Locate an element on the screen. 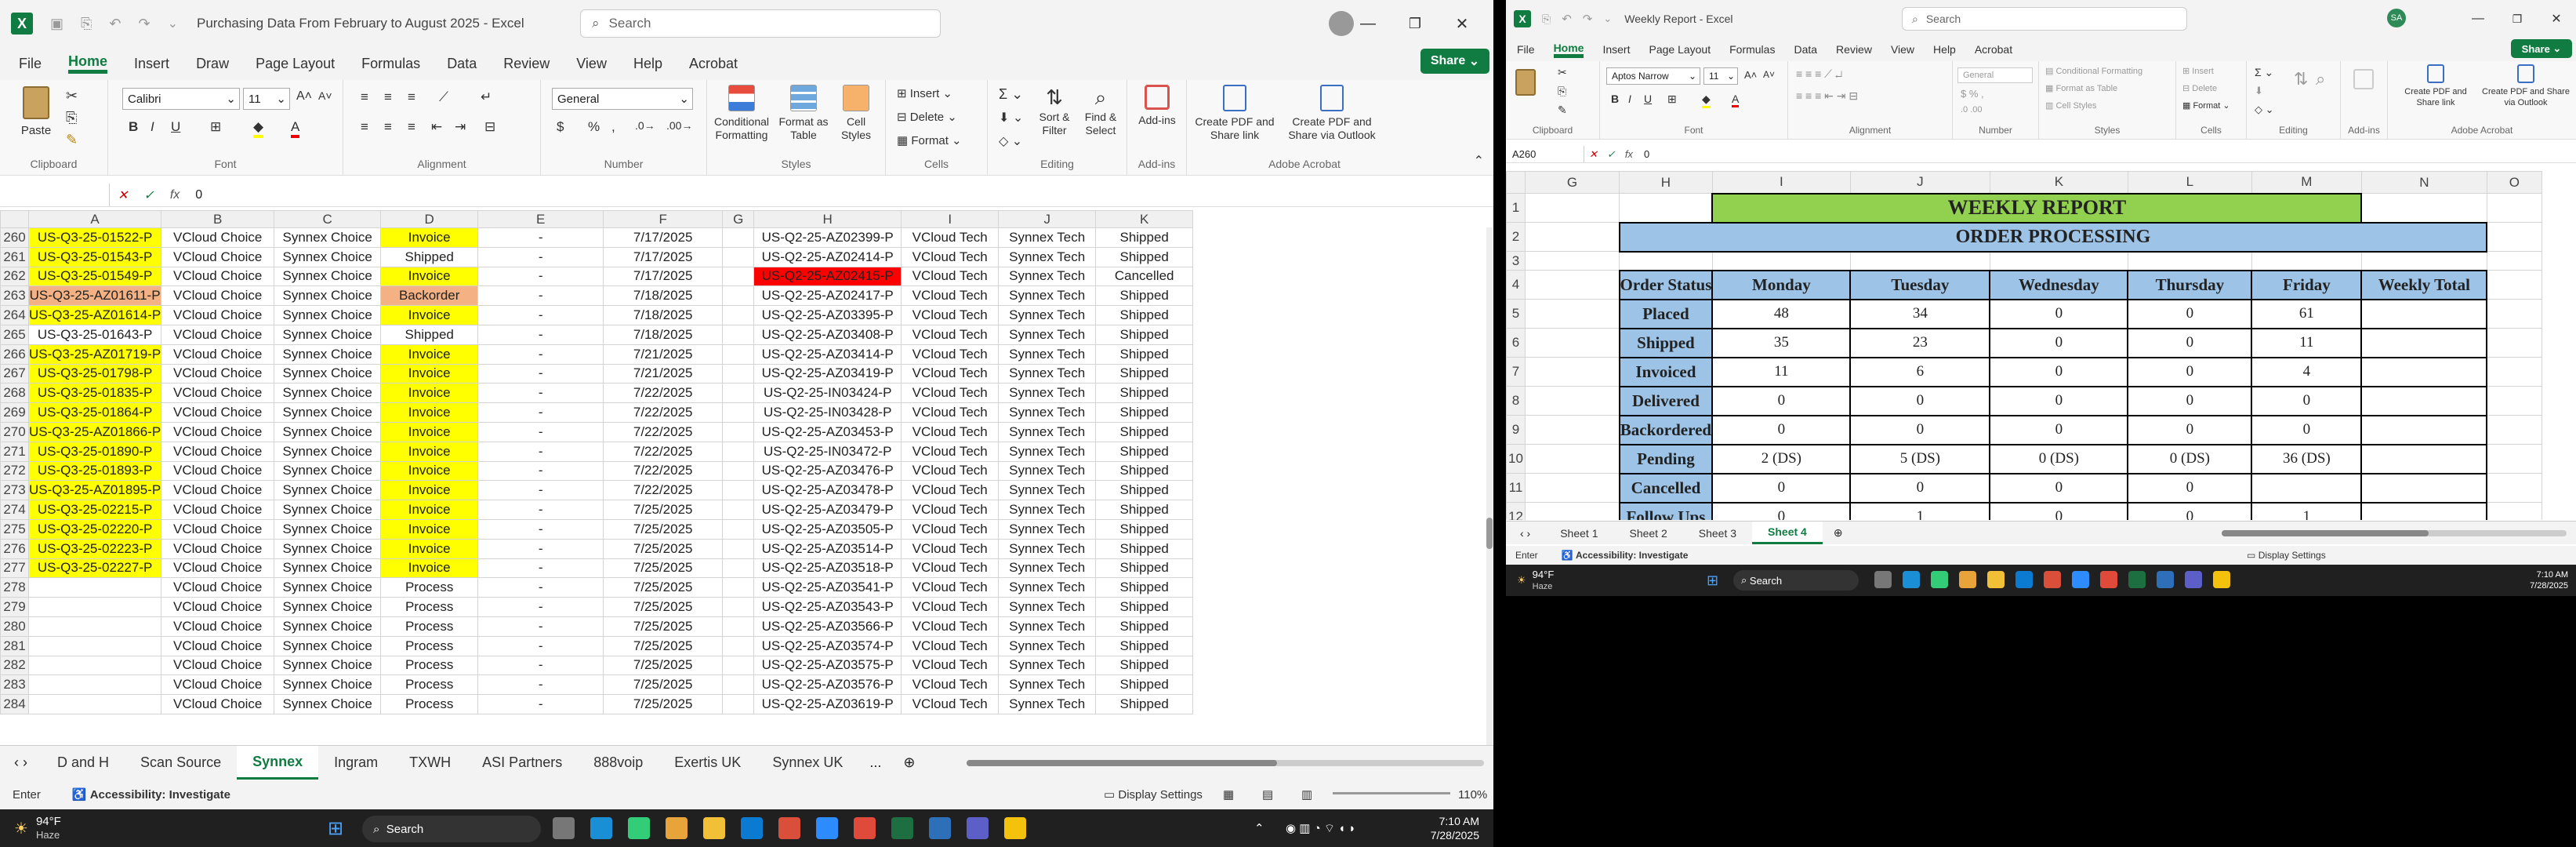 This screenshot has width=2576, height=847. cell-f: 7/18/2025 is located at coordinates (664, 315).